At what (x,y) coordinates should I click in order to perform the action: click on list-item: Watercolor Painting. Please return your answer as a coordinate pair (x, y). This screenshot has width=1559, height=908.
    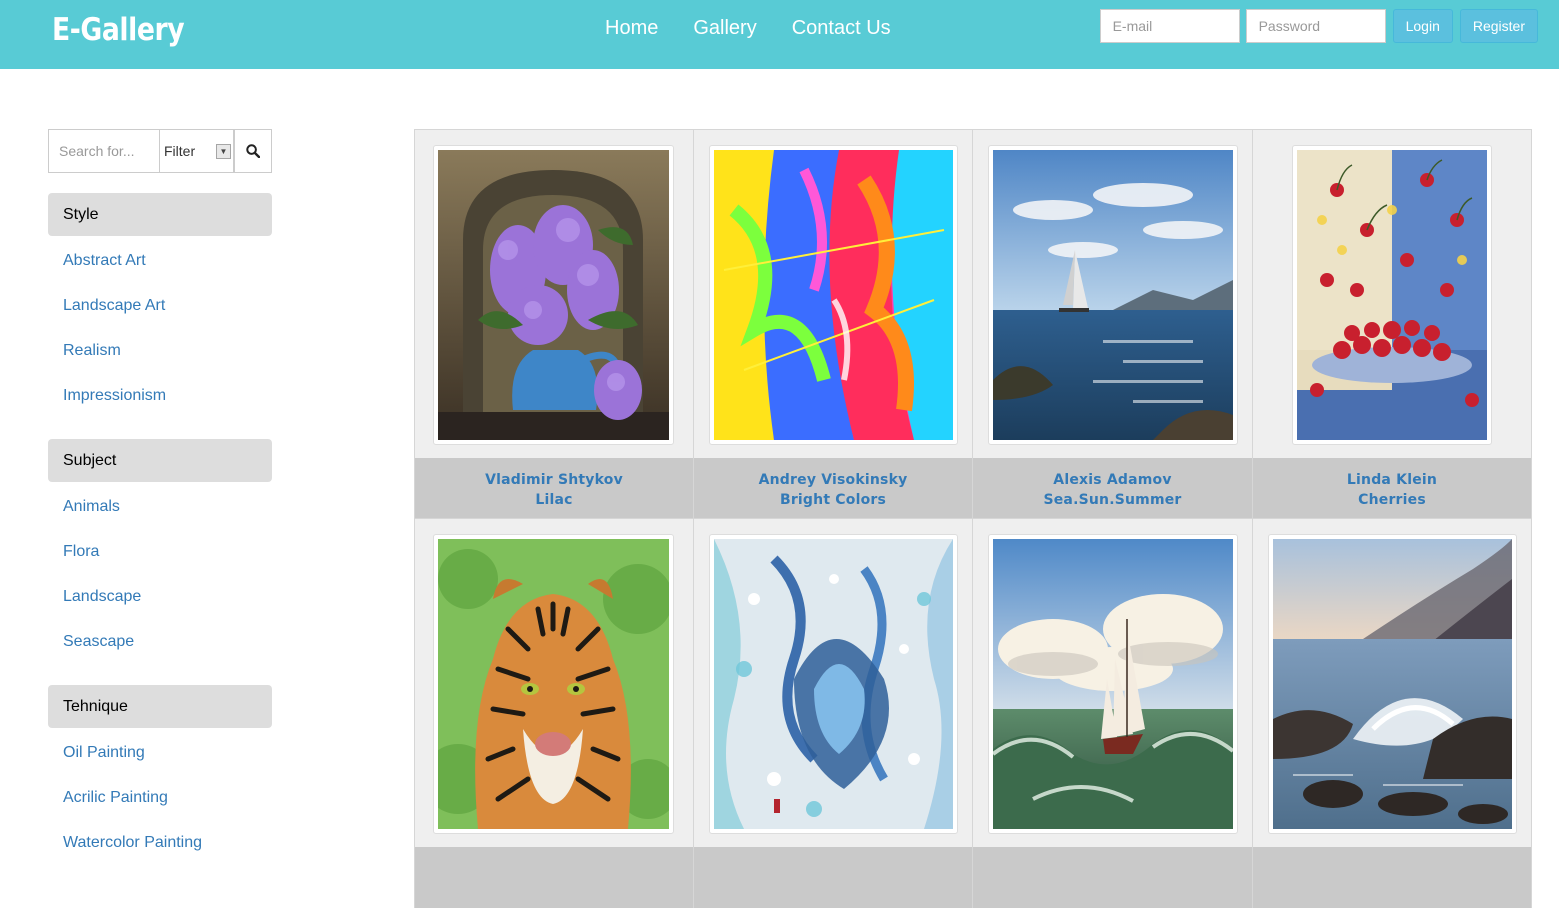
    Looking at the image, I should click on (160, 842).